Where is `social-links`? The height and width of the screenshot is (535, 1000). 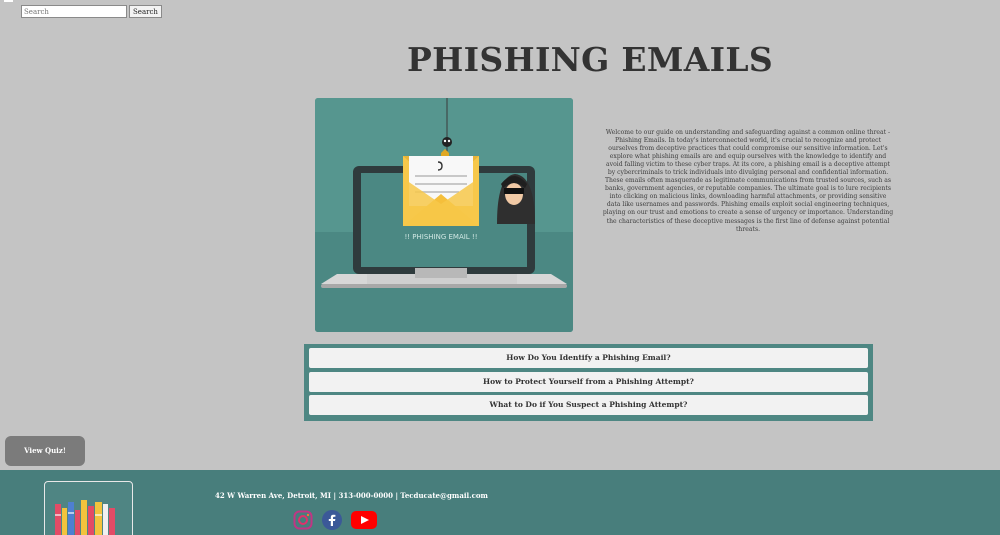
social-links is located at coordinates (335, 520).